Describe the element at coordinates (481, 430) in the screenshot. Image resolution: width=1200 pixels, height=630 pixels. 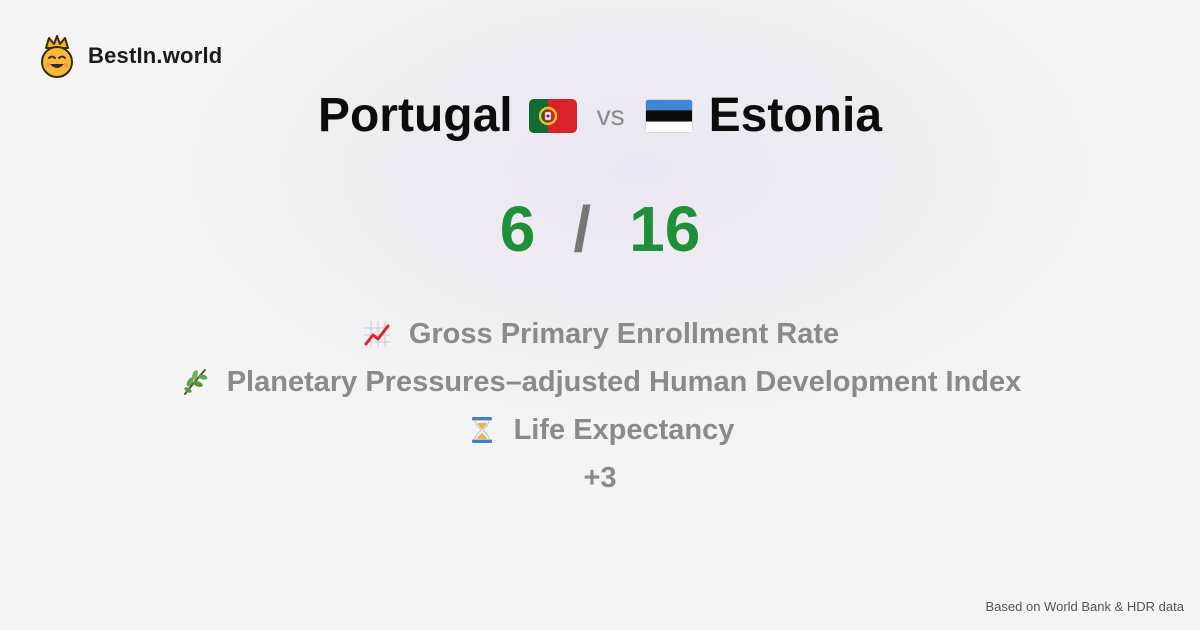
I see `hourglass-icon` at that location.